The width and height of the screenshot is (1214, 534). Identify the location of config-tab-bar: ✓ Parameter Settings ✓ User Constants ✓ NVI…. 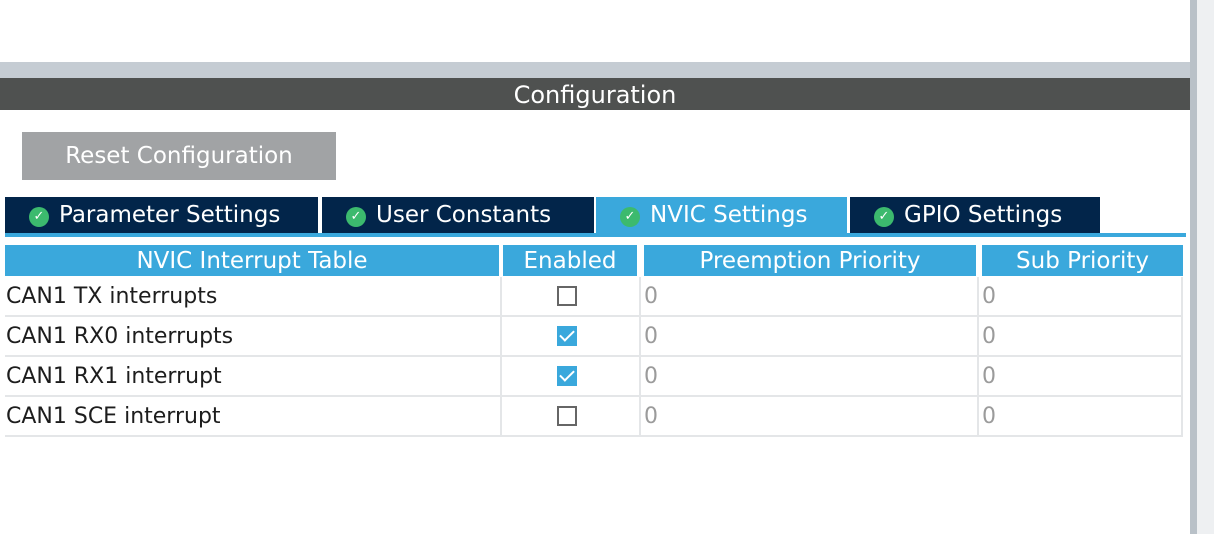
(597, 215).